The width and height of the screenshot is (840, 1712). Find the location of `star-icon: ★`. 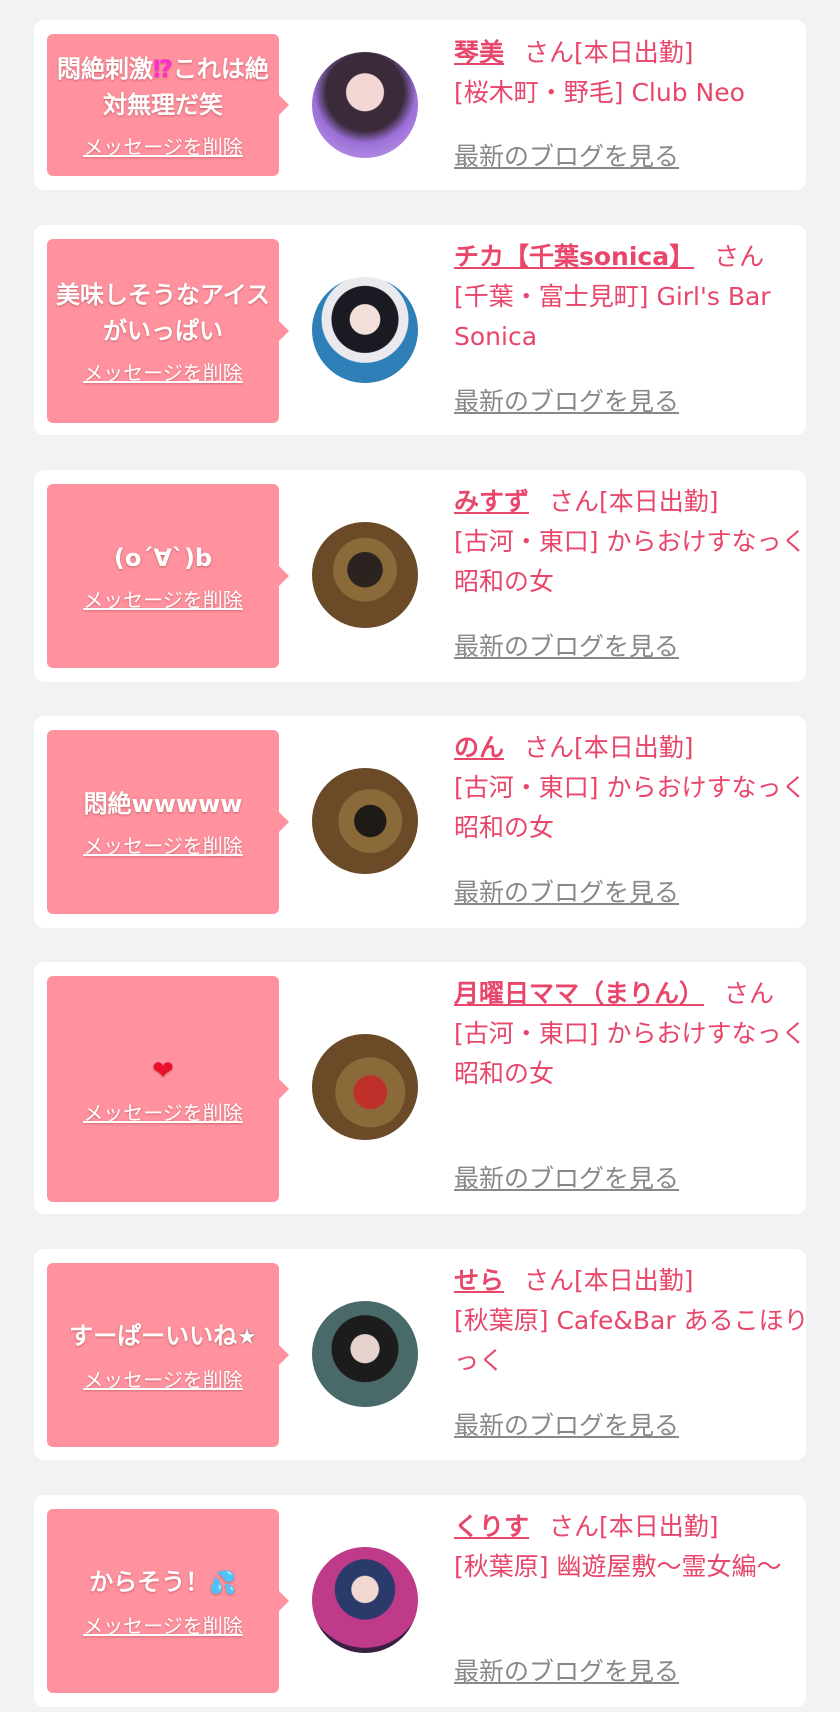

star-icon: ★ is located at coordinates (247, 1337).